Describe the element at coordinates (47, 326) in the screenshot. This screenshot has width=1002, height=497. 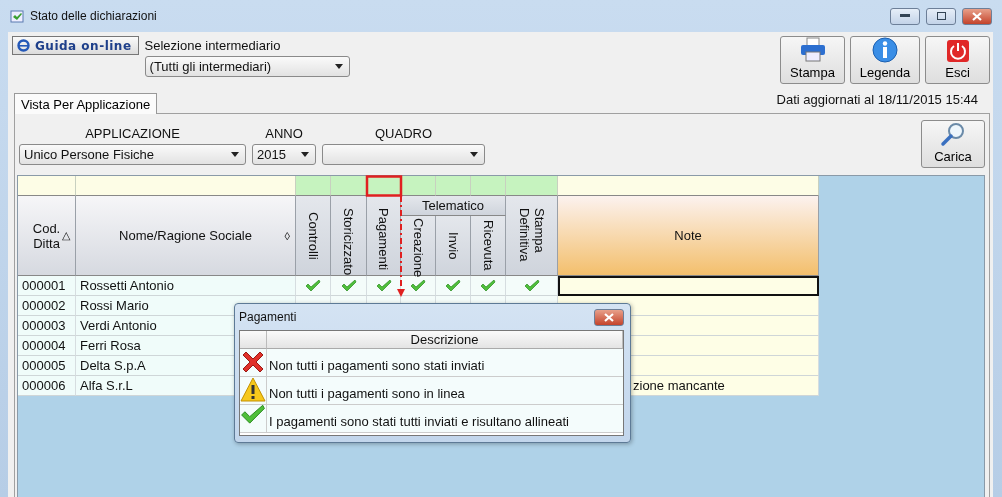
I see `table-cell: 000003` at that location.